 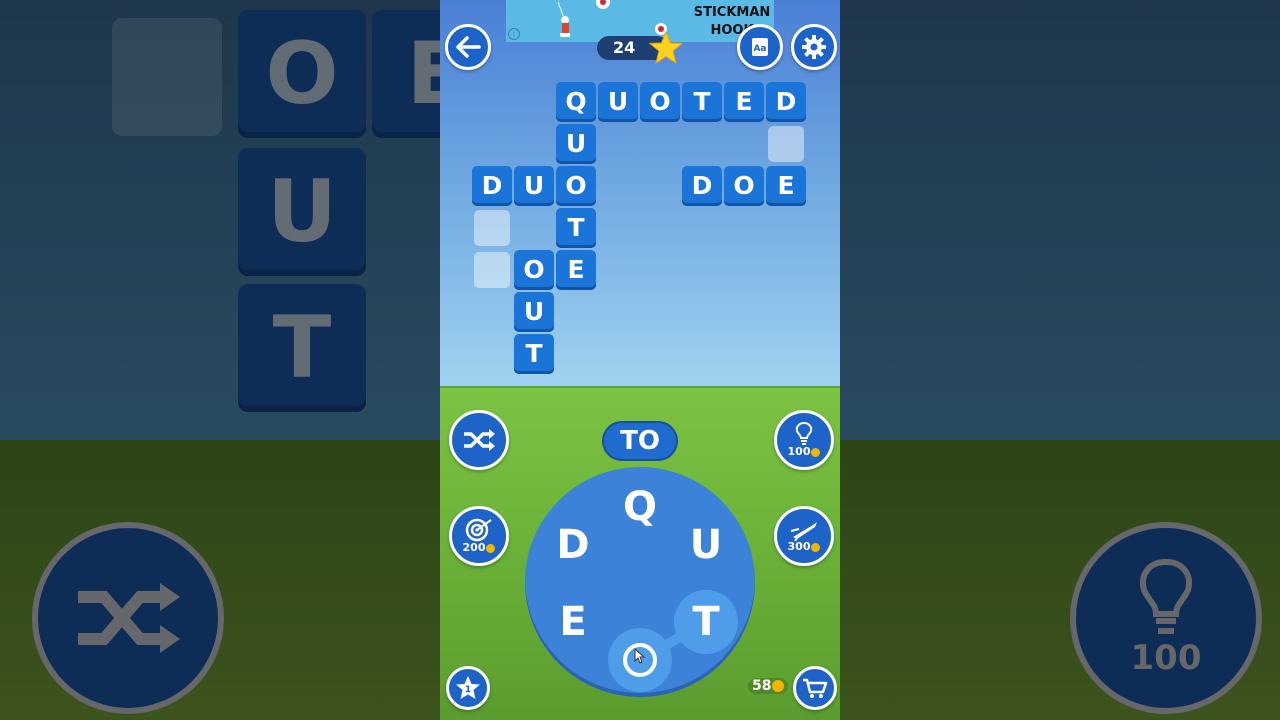 I want to click on wheel-letter-t: T, so click(x=706, y=622).